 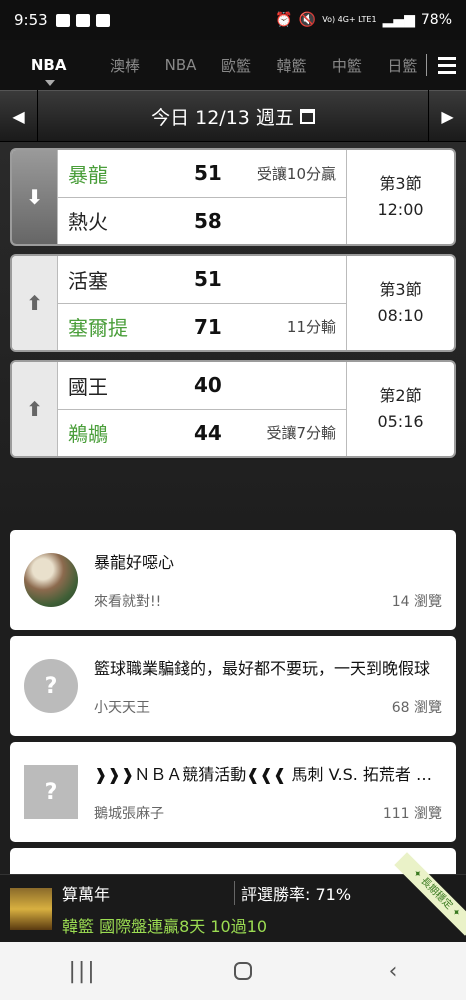 What do you see at coordinates (88, 174) in the screenshot?
I see `team-name: 暴龍` at bounding box center [88, 174].